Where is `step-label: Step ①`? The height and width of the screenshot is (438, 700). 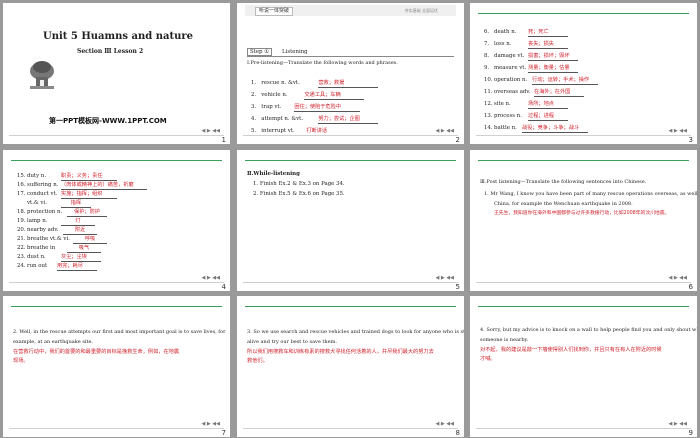 step-label: Step ① is located at coordinates (260, 52).